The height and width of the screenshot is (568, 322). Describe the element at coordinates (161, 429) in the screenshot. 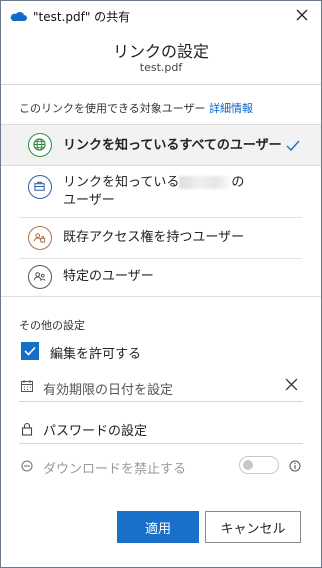

I see `password-row: パスワードの設定` at that location.